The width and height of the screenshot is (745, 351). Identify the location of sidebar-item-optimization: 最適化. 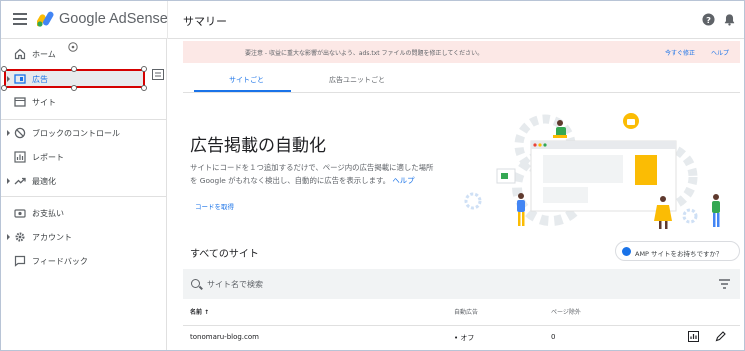
(84, 181).